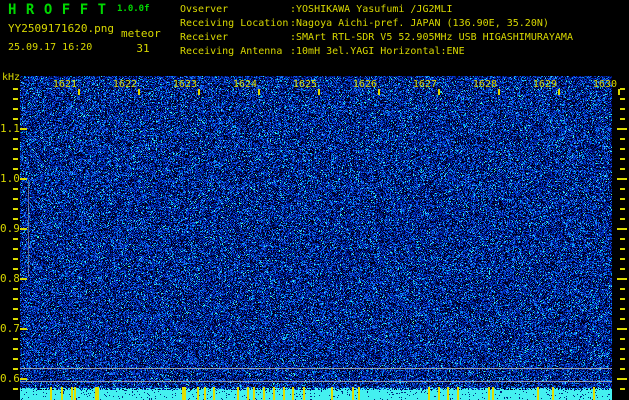 This screenshot has width=629, height=400. What do you see at coordinates (234, 23) in the screenshot?
I see `station-info-label: Receiving Location` at bounding box center [234, 23].